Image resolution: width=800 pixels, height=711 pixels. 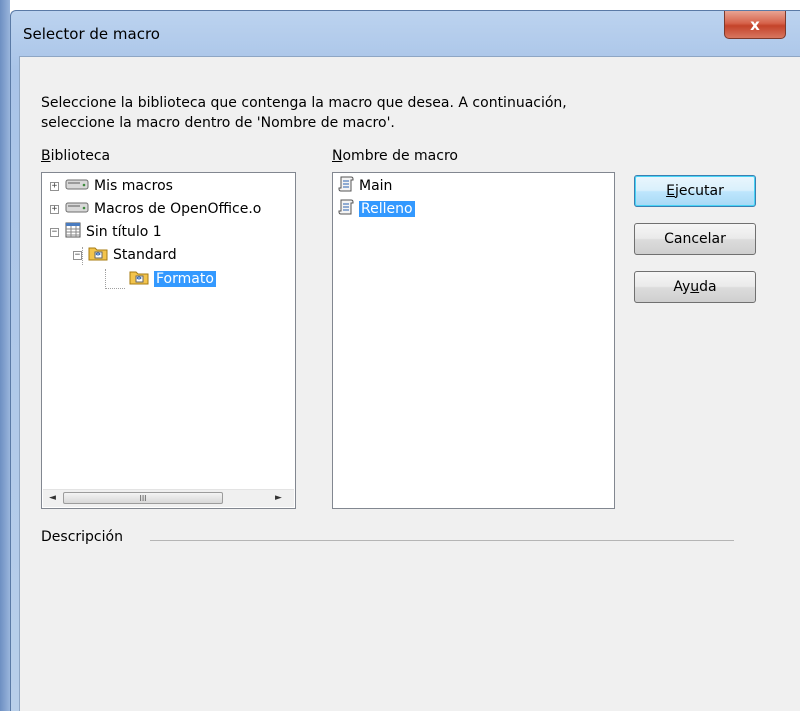 I want to click on tree-item-formato: Formato, so click(x=172, y=279).